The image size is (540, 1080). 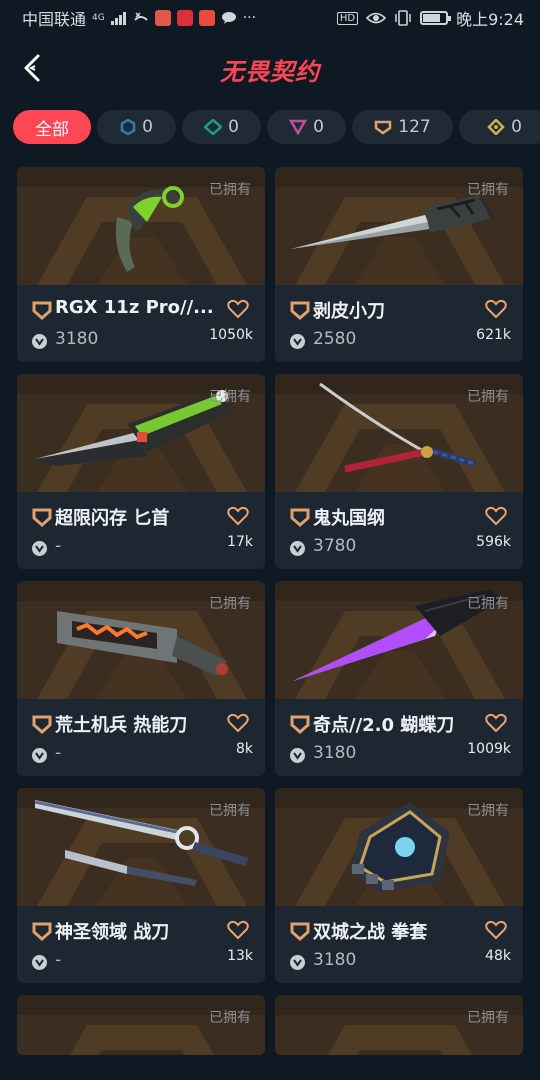 I want to click on like-count: 17k, so click(x=240, y=542).